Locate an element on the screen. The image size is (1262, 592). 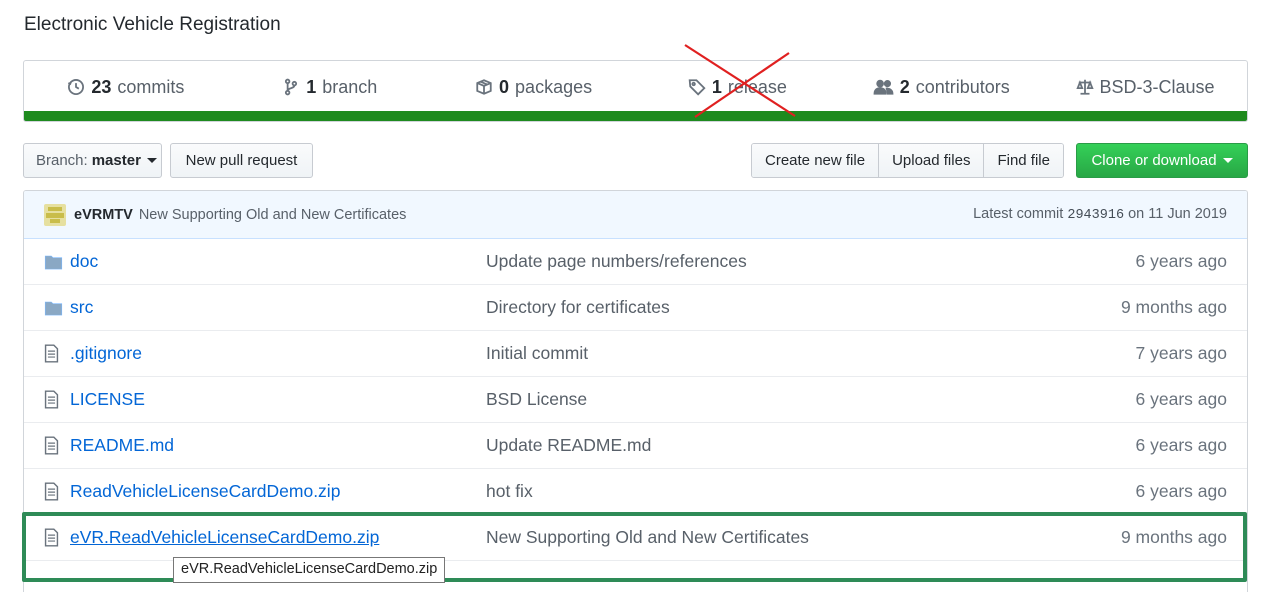
packages-label: packages is located at coordinates (554, 86).